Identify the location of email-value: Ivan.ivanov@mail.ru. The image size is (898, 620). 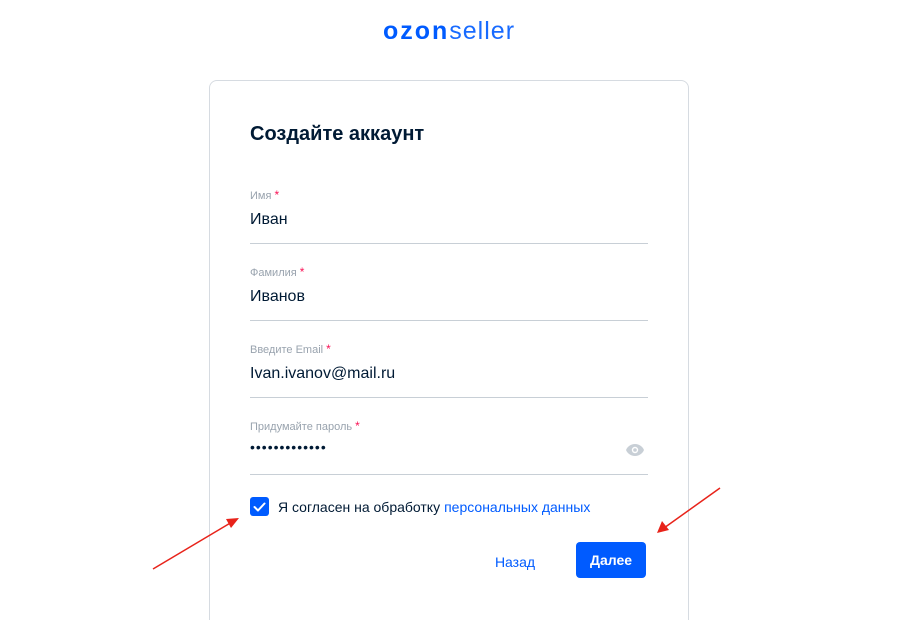
(323, 373).